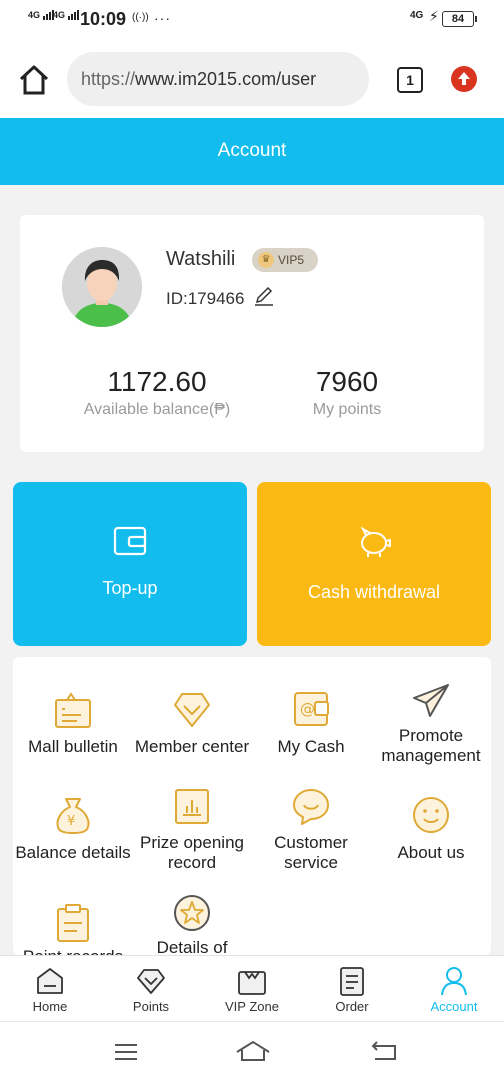 The height and width of the screenshot is (1081, 504). Describe the element at coordinates (431, 835) in the screenshot. I see `menu-item-about-us: About us` at that location.